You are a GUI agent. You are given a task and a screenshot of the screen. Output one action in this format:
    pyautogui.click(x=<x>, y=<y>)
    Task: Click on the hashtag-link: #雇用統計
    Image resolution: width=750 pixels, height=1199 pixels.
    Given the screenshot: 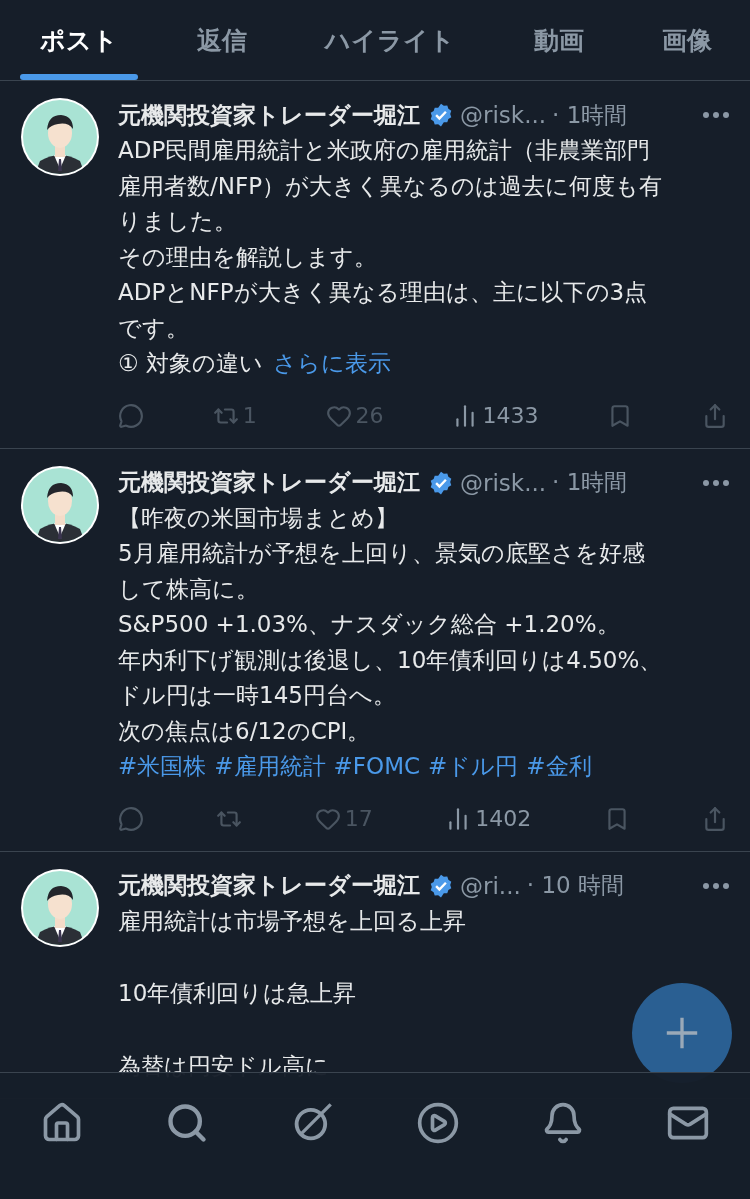 What is the action you would take?
    pyautogui.click(x=270, y=767)
    